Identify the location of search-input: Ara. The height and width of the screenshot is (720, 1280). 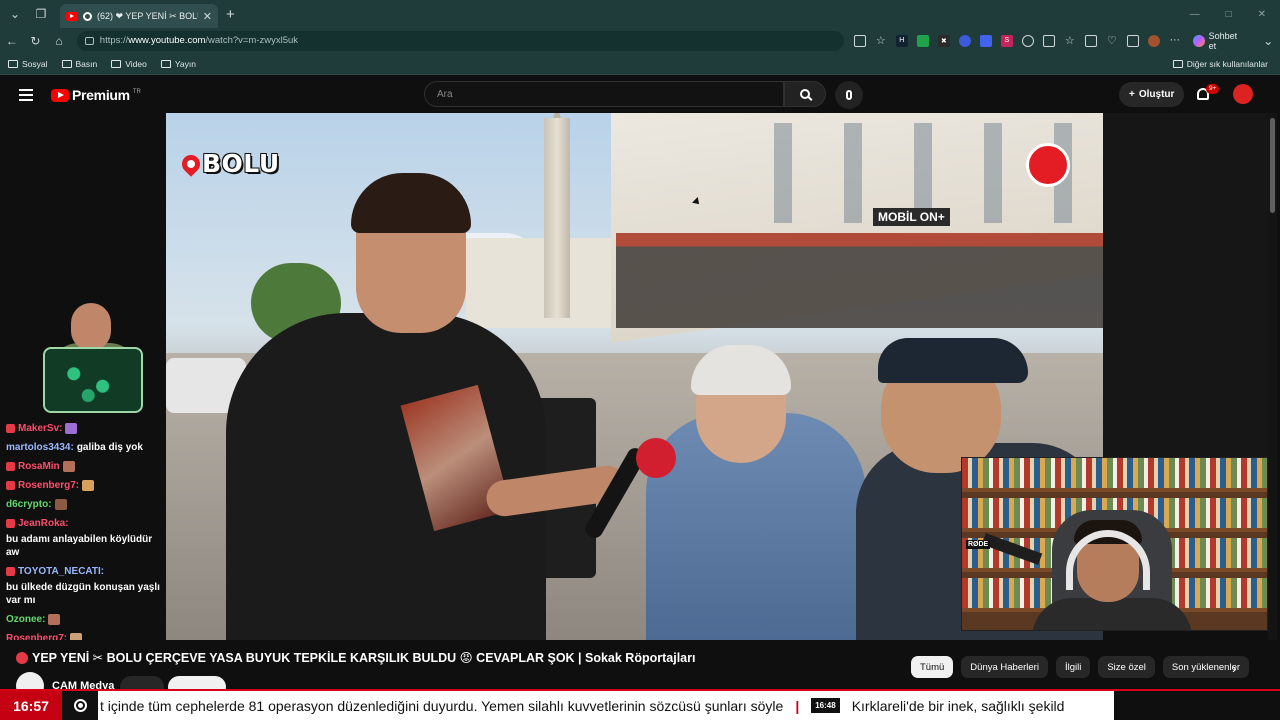
(604, 94).